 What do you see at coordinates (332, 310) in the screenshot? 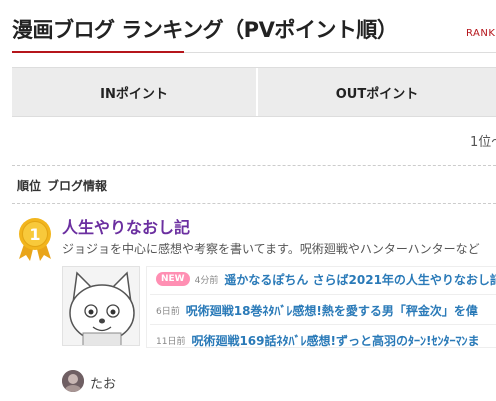
I see `entry-link: 呪術廻戦18巻ﾈﾀﾊﾞﾚ感想!熱を愛する男「秤金次」を偉` at bounding box center [332, 310].